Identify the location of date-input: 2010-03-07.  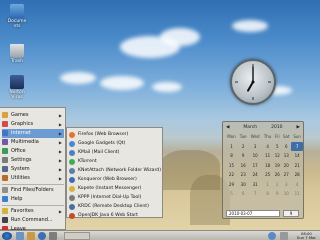
(253, 213).